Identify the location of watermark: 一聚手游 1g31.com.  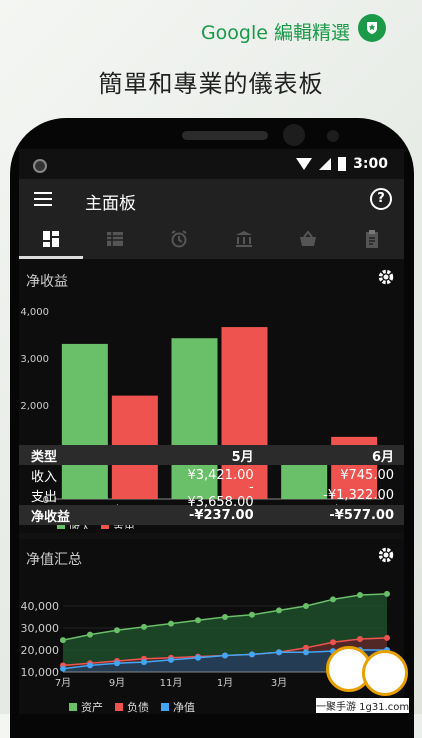
(363, 677).